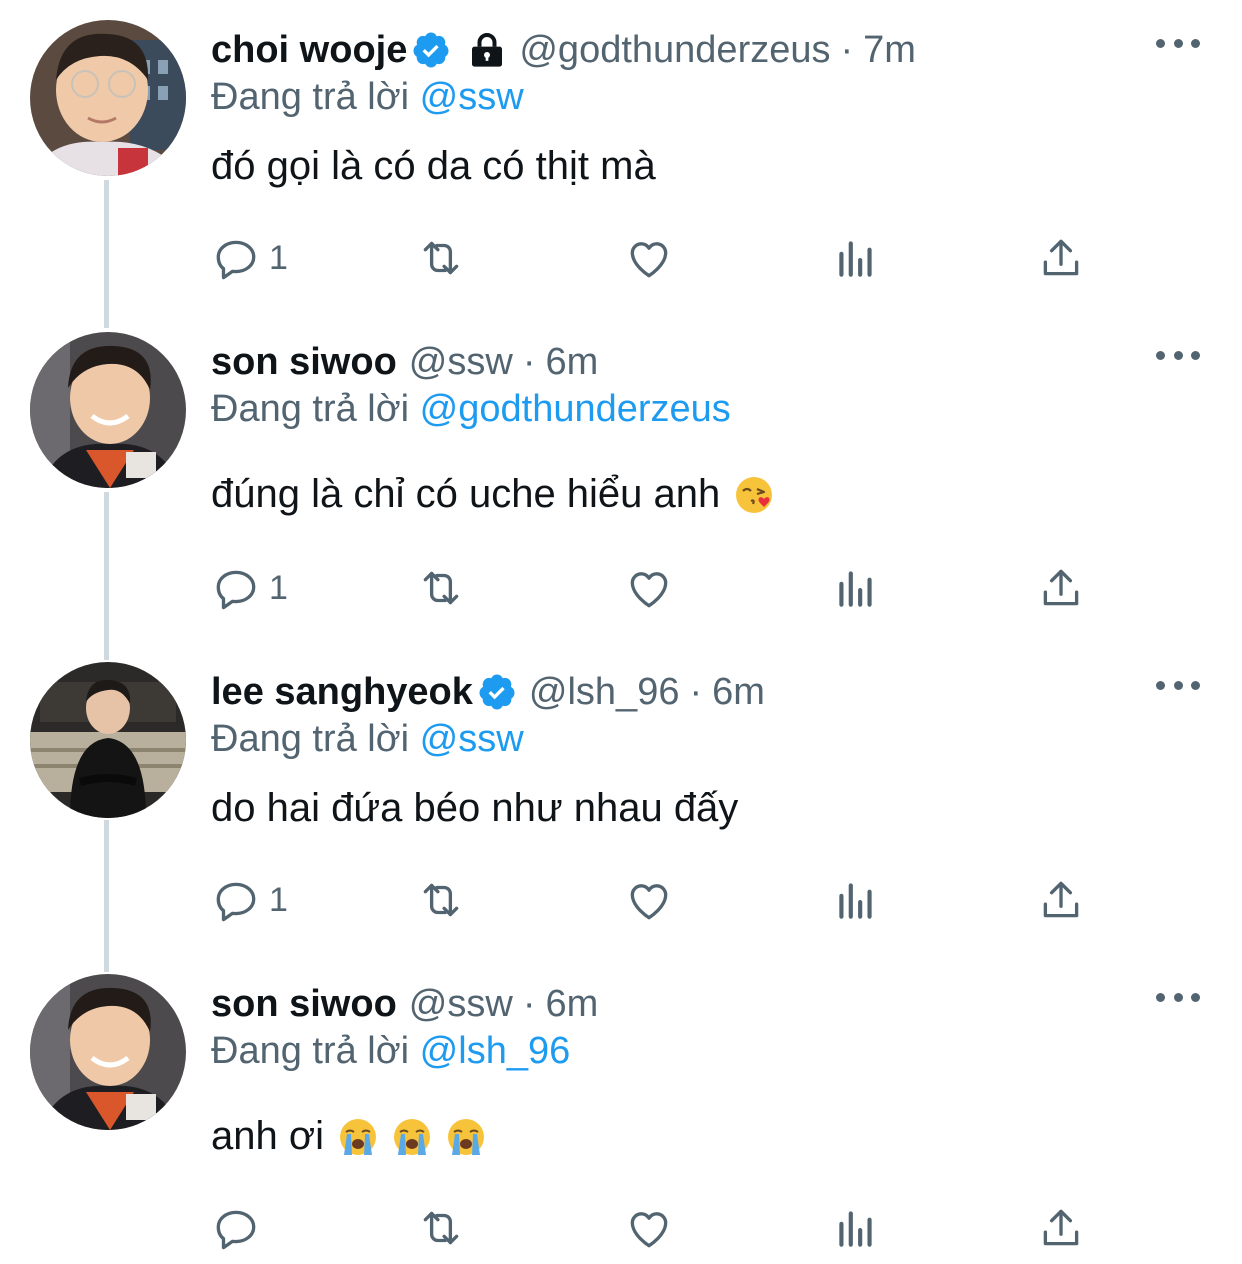  What do you see at coordinates (267, 1136) in the screenshot?
I see `tweet-text-content: anh ơi` at bounding box center [267, 1136].